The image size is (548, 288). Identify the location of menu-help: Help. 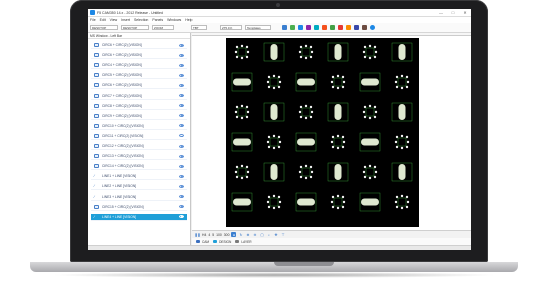
(188, 20).